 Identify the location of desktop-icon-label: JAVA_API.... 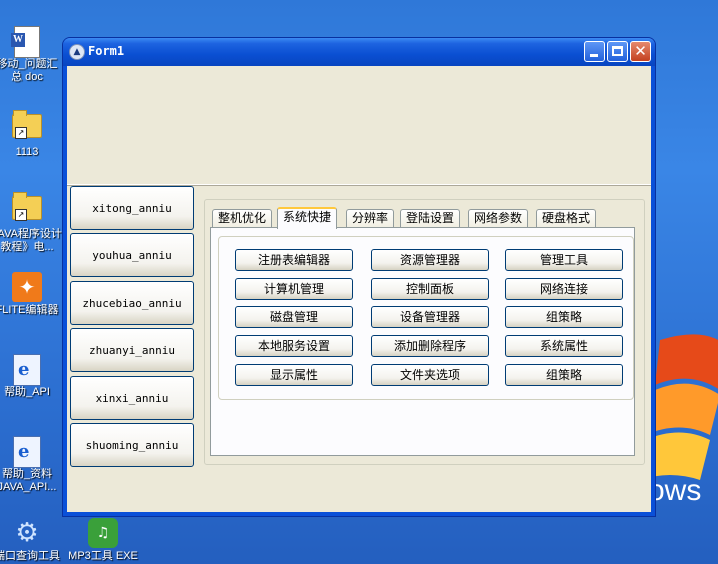
(28, 487).